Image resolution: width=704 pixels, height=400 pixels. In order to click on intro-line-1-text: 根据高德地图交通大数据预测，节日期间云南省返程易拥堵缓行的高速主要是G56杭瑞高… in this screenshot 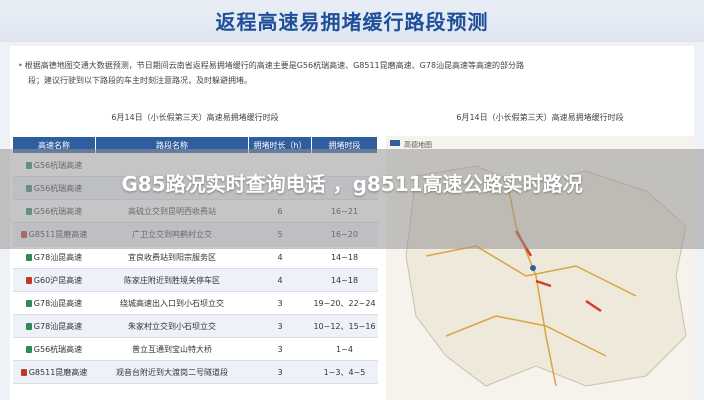, I will do `click(274, 65)`.